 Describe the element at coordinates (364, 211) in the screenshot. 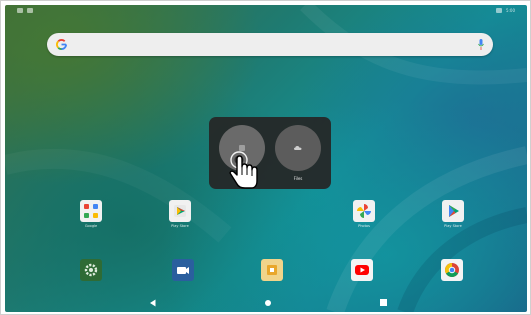

I see `photos-icon` at that location.